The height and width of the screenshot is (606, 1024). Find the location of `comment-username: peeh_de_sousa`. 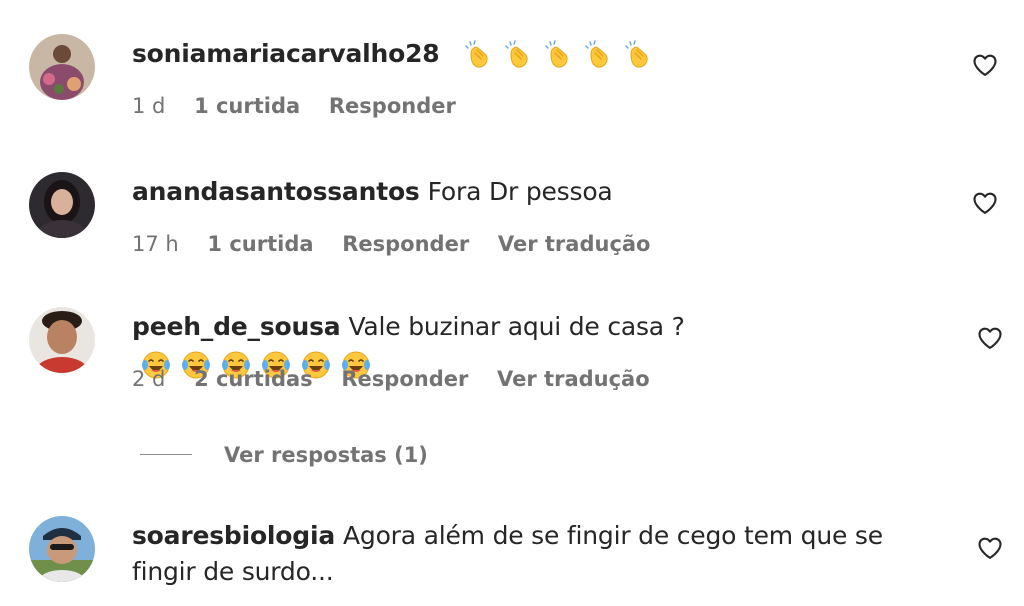

comment-username: peeh_de_sousa is located at coordinates (236, 326).